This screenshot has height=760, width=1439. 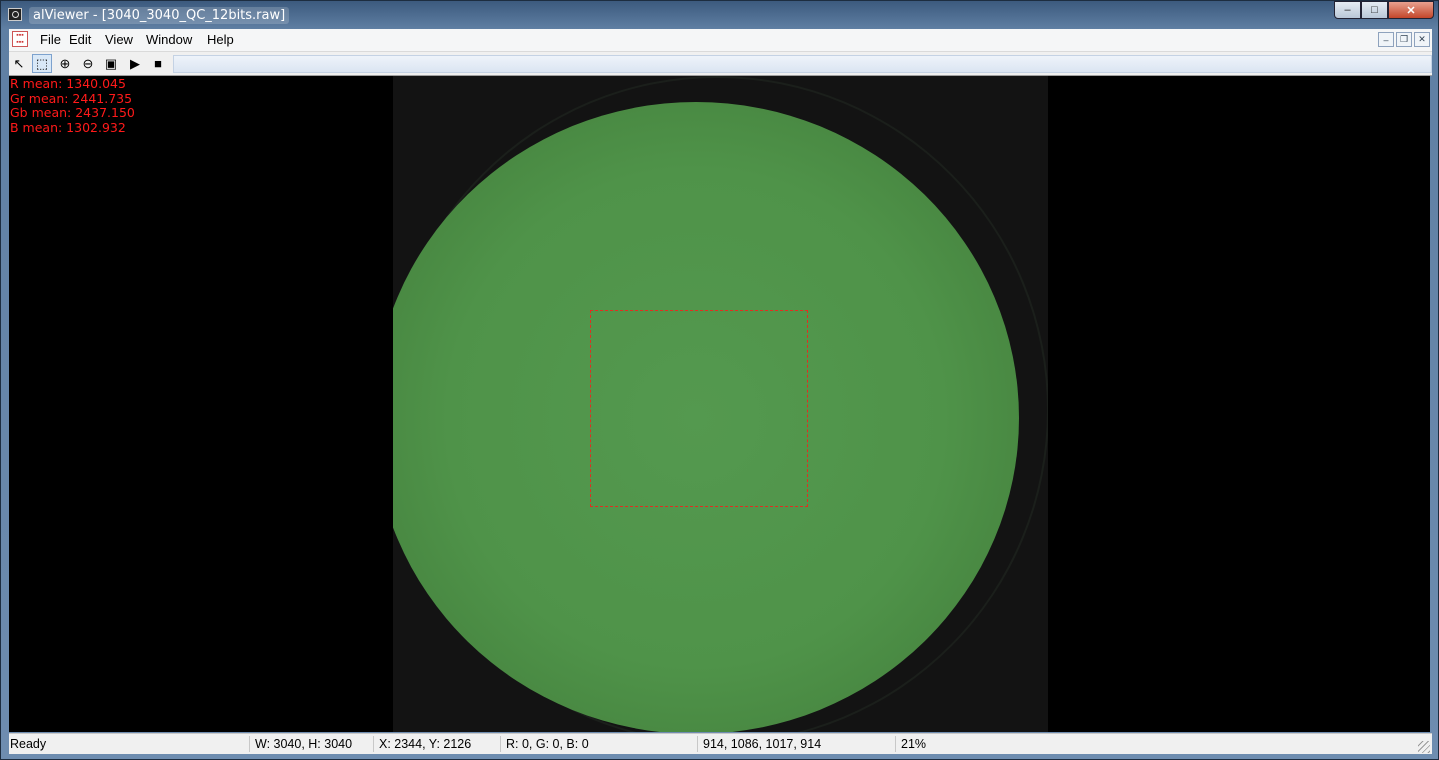 I want to click on mdi-buttons: – ❐ ✕, so click(x=1404, y=39).